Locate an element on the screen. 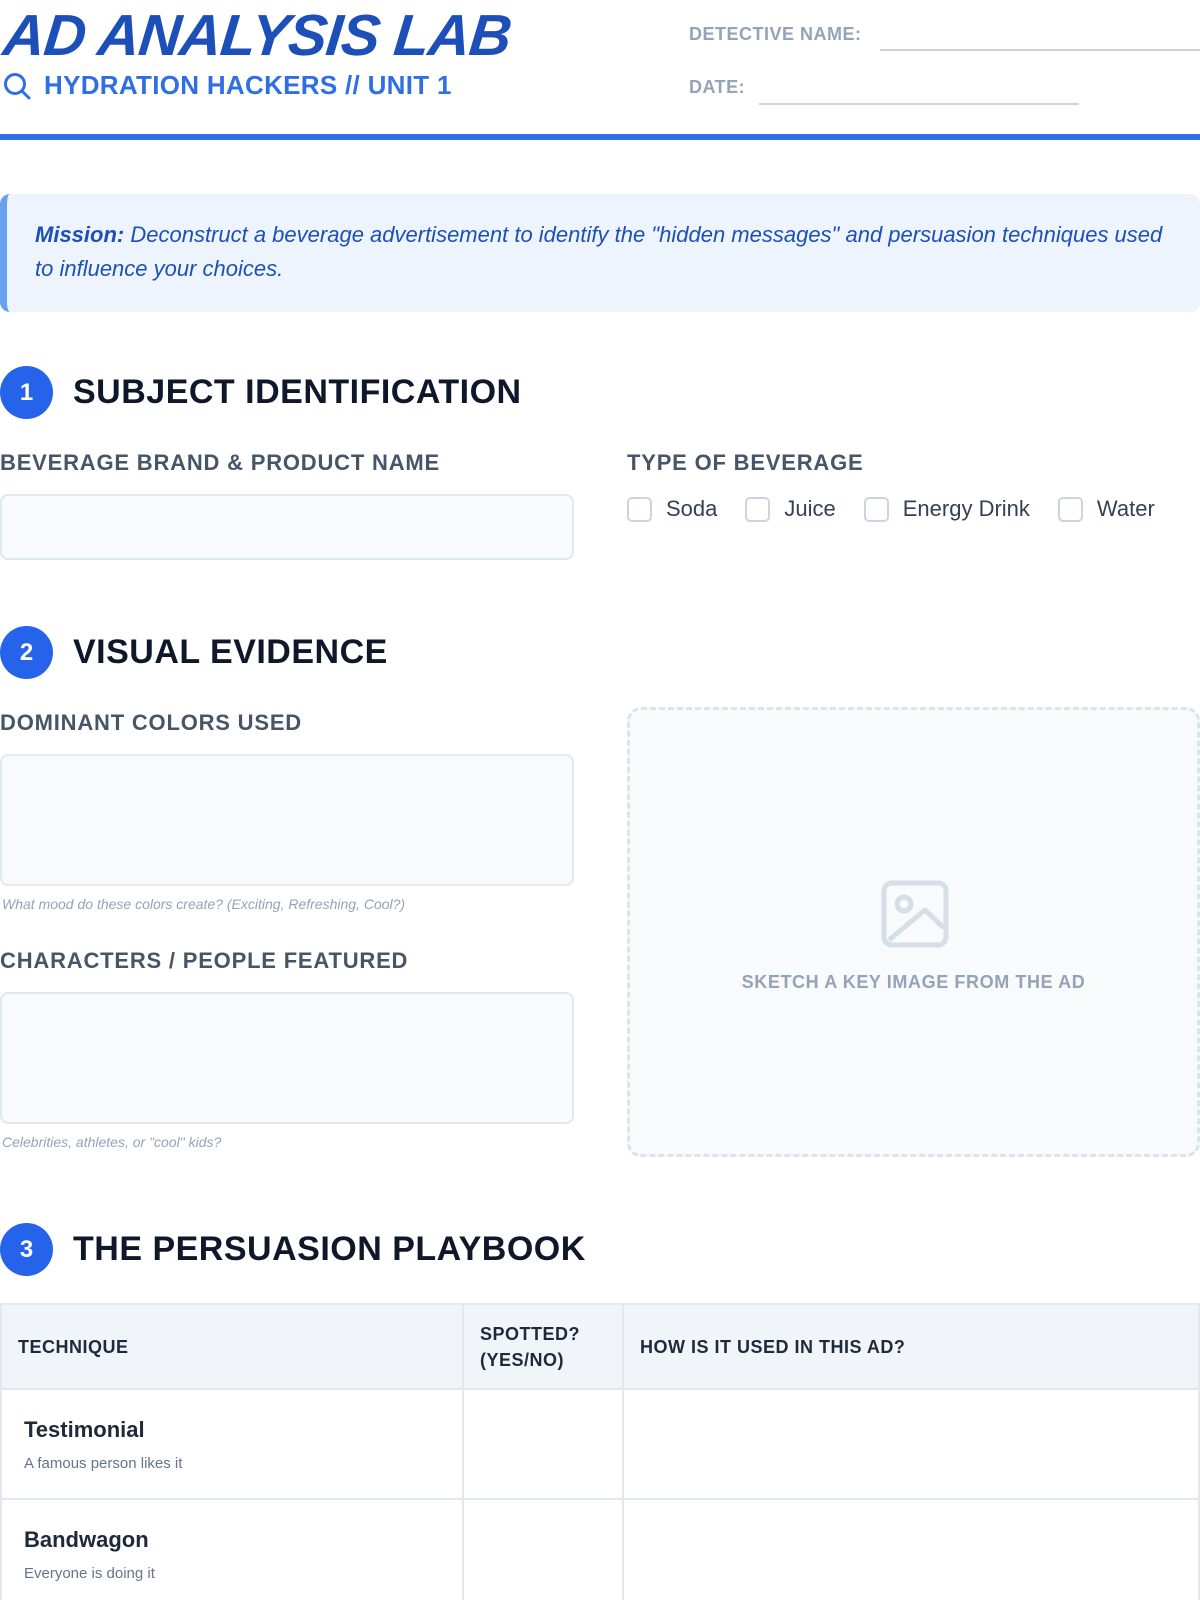 This screenshot has width=1200, height=1600. technique-description: Everyone is doing it is located at coordinates (89, 1573).